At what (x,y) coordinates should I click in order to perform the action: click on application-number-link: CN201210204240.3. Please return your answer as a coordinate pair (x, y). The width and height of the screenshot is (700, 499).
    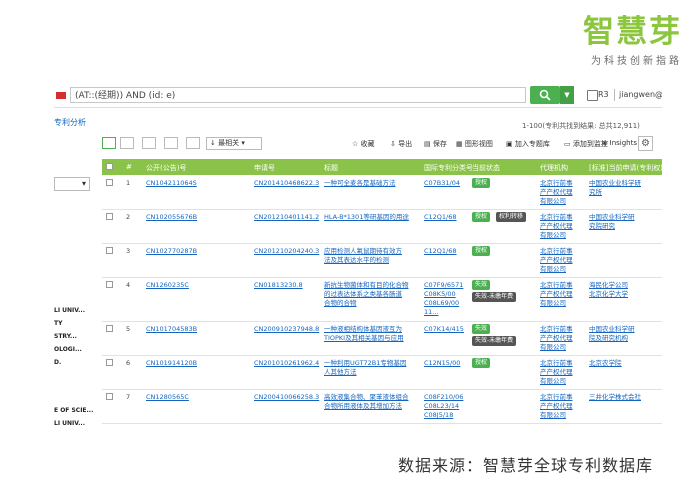
    Looking at the image, I should click on (286, 251).